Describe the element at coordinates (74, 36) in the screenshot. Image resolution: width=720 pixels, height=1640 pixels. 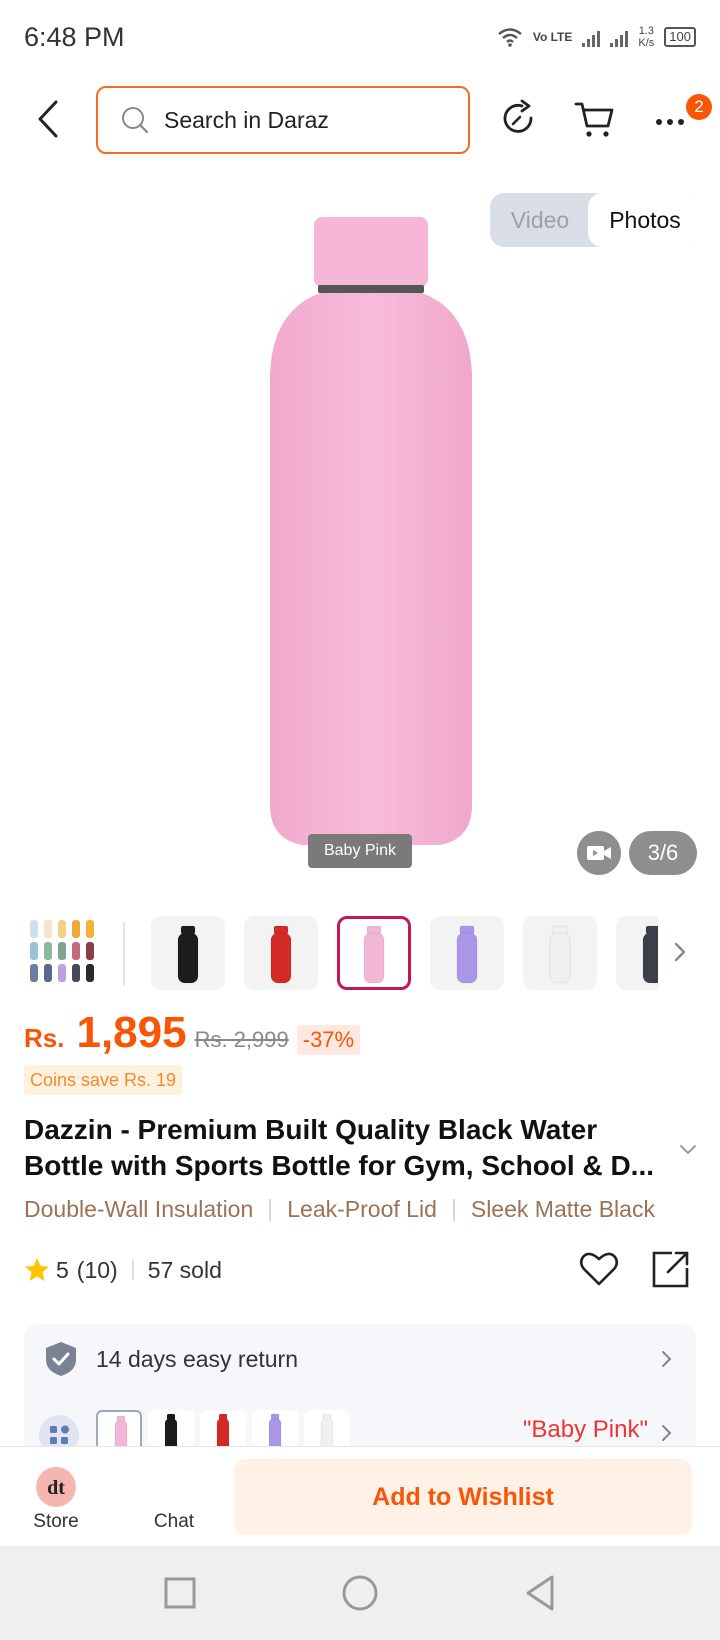
I see `status-time: 6:48 PM` at that location.